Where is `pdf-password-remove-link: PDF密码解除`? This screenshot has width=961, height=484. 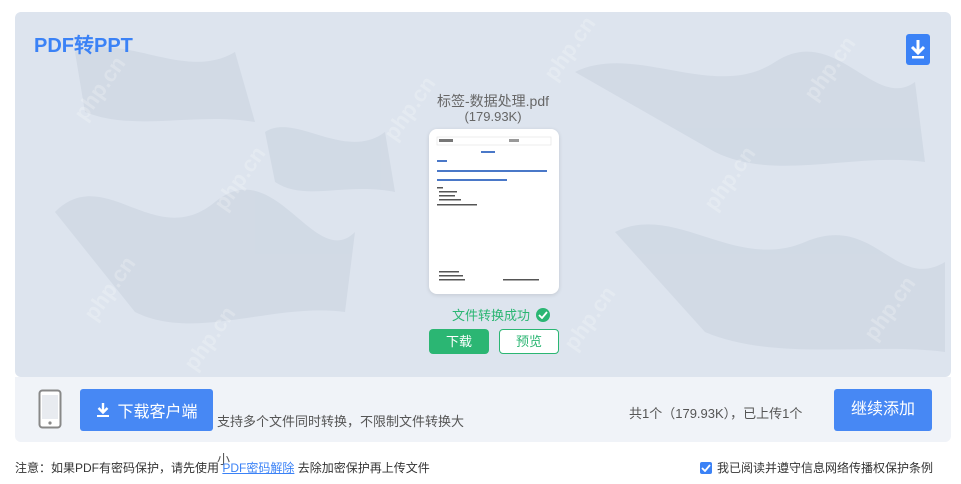 pdf-password-remove-link: PDF密码解除 is located at coordinates (258, 468).